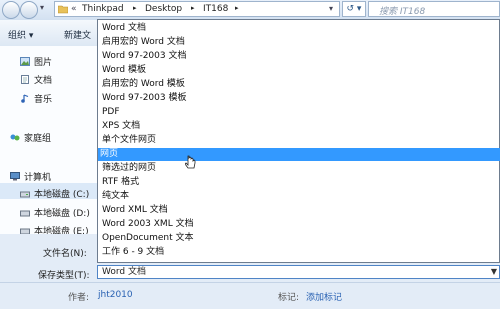 The image size is (500, 309). I want to click on option-word-xml: Word XML 文档, so click(298, 210).